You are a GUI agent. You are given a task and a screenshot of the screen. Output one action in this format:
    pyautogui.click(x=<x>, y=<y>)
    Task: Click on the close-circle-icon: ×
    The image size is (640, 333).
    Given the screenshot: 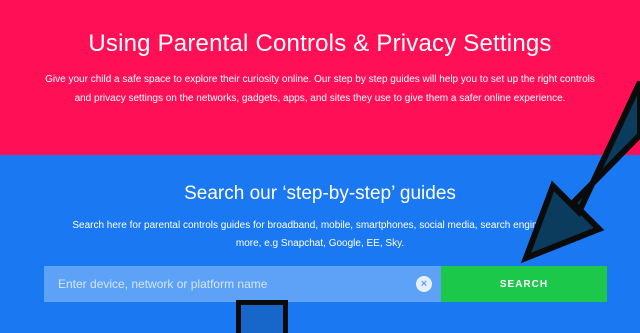 What is the action you would take?
    pyautogui.click(x=424, y=284)
    